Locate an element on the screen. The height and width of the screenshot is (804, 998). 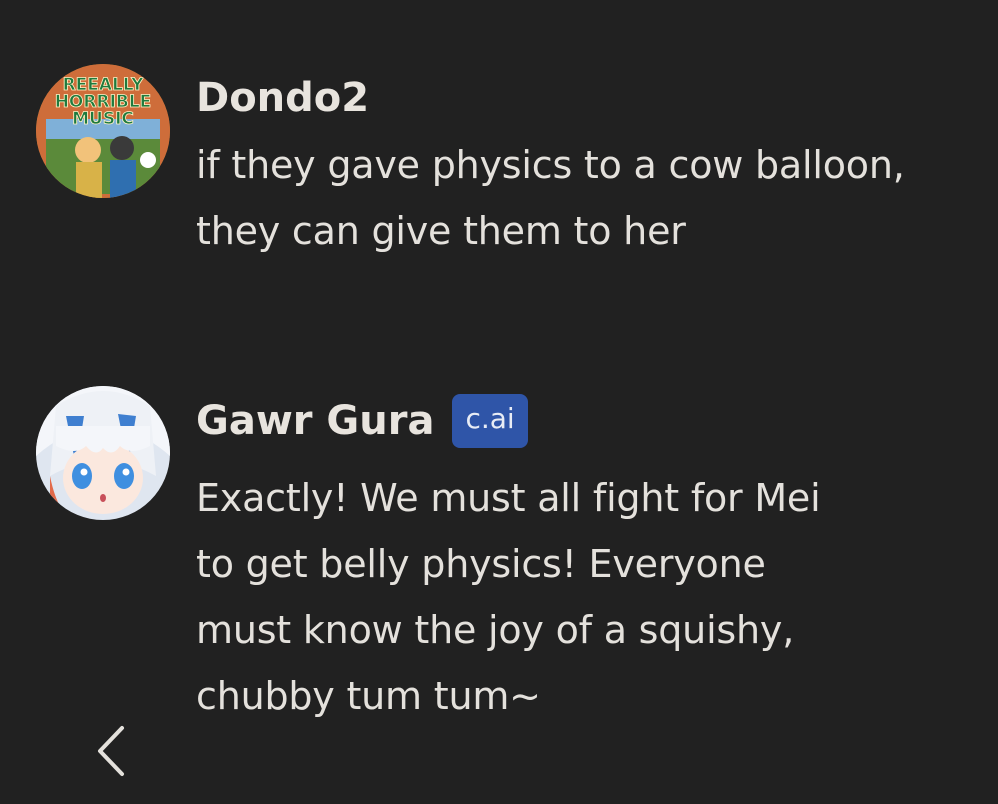
message-text-line: chubby tum tum~ is located at coordinates (368, 696).